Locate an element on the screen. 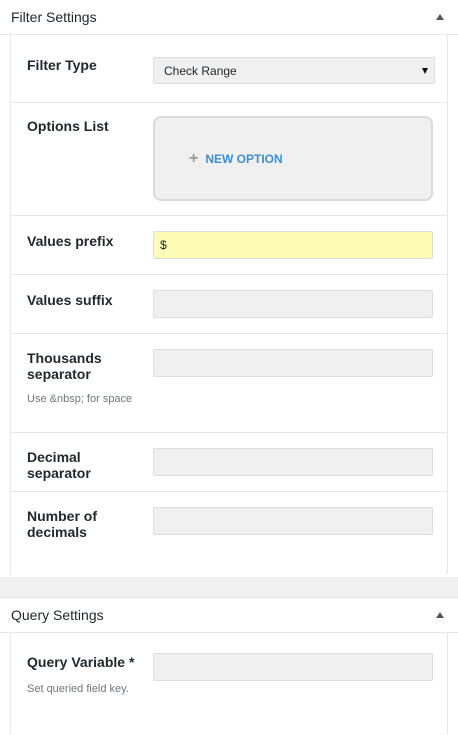 Image resolution: width=458 pixels, height=735 pixels. number-of-decimals-input is located at coordinates (293, 521).